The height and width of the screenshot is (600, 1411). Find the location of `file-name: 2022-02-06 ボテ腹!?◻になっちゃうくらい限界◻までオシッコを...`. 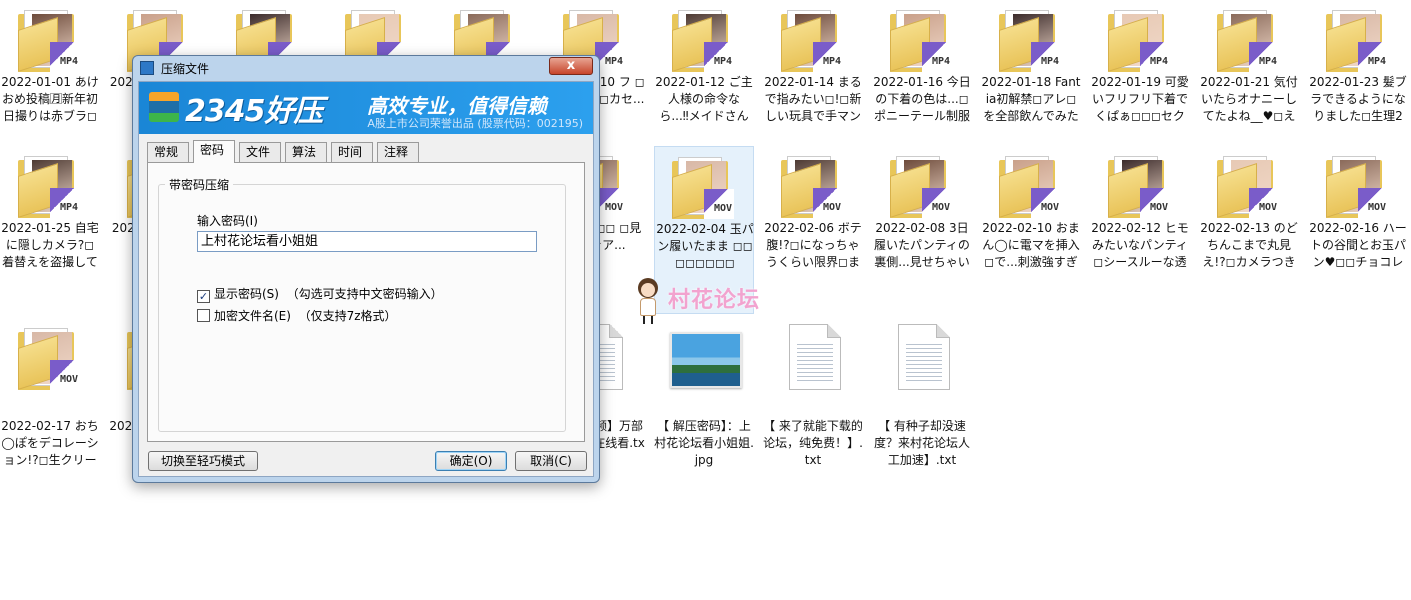

file-name: 2022-02-06 ボテ腹!?◻になっちゃうくらい限界◻までオシッコを... is located at coordinates (813, 245).